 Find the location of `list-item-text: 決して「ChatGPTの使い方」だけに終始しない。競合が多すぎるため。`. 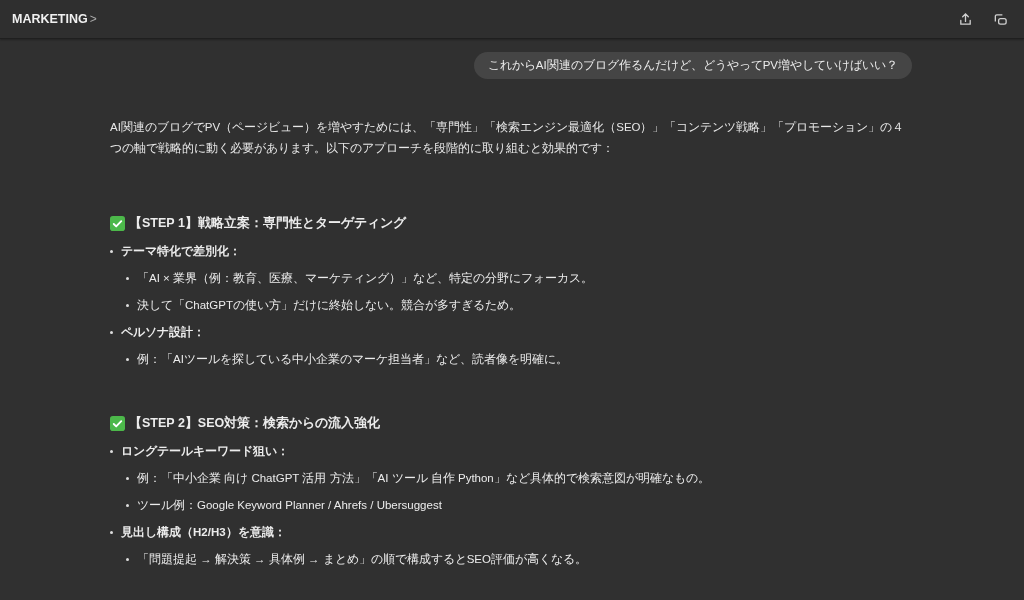

list-item-text: 決して「ChatGPTの使い方」だけに終始しない。競合が多すぎるため。 is located at coordinates (329, 305).